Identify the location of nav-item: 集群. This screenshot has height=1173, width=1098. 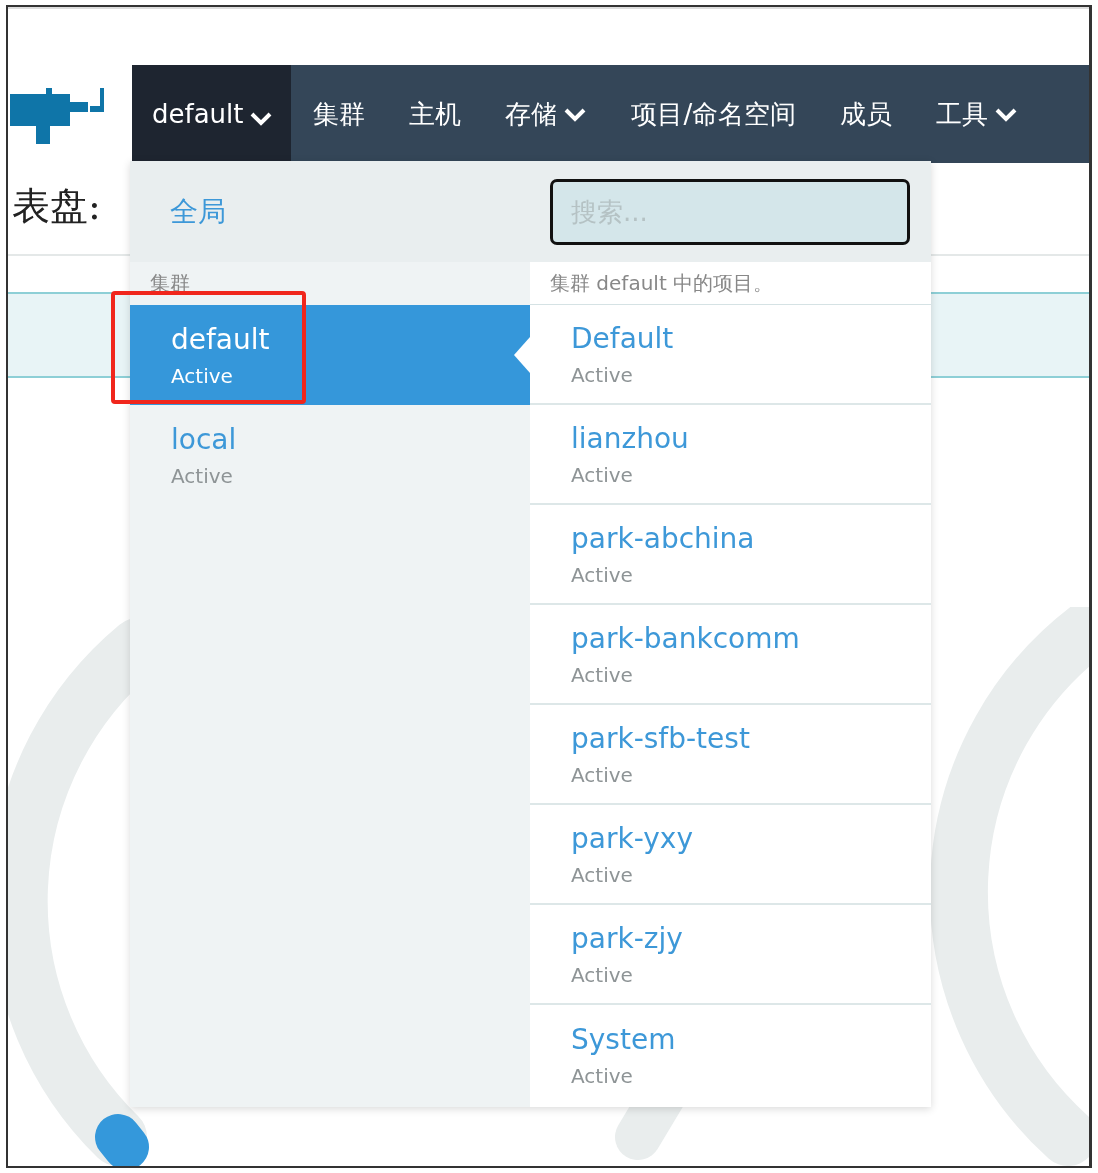
(339, 114).